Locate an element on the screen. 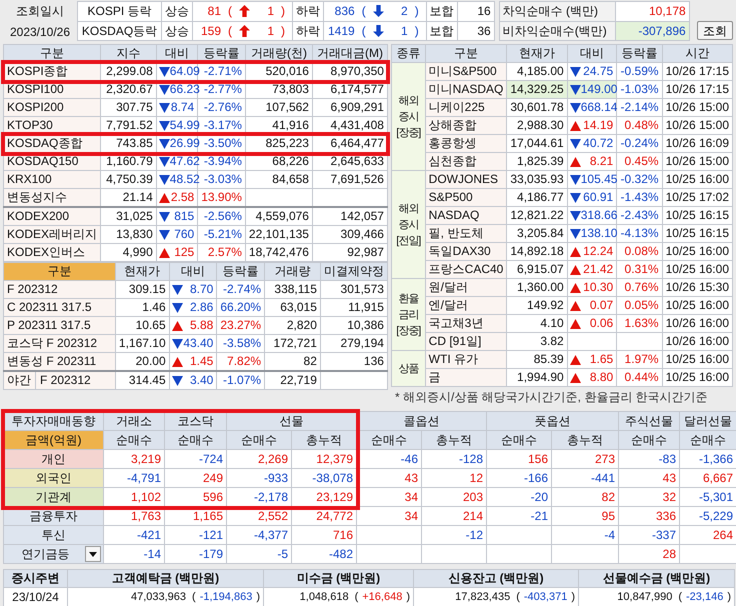 The image size is (736, 606). column-header: 현재가 is located at coordinates (537, 53).